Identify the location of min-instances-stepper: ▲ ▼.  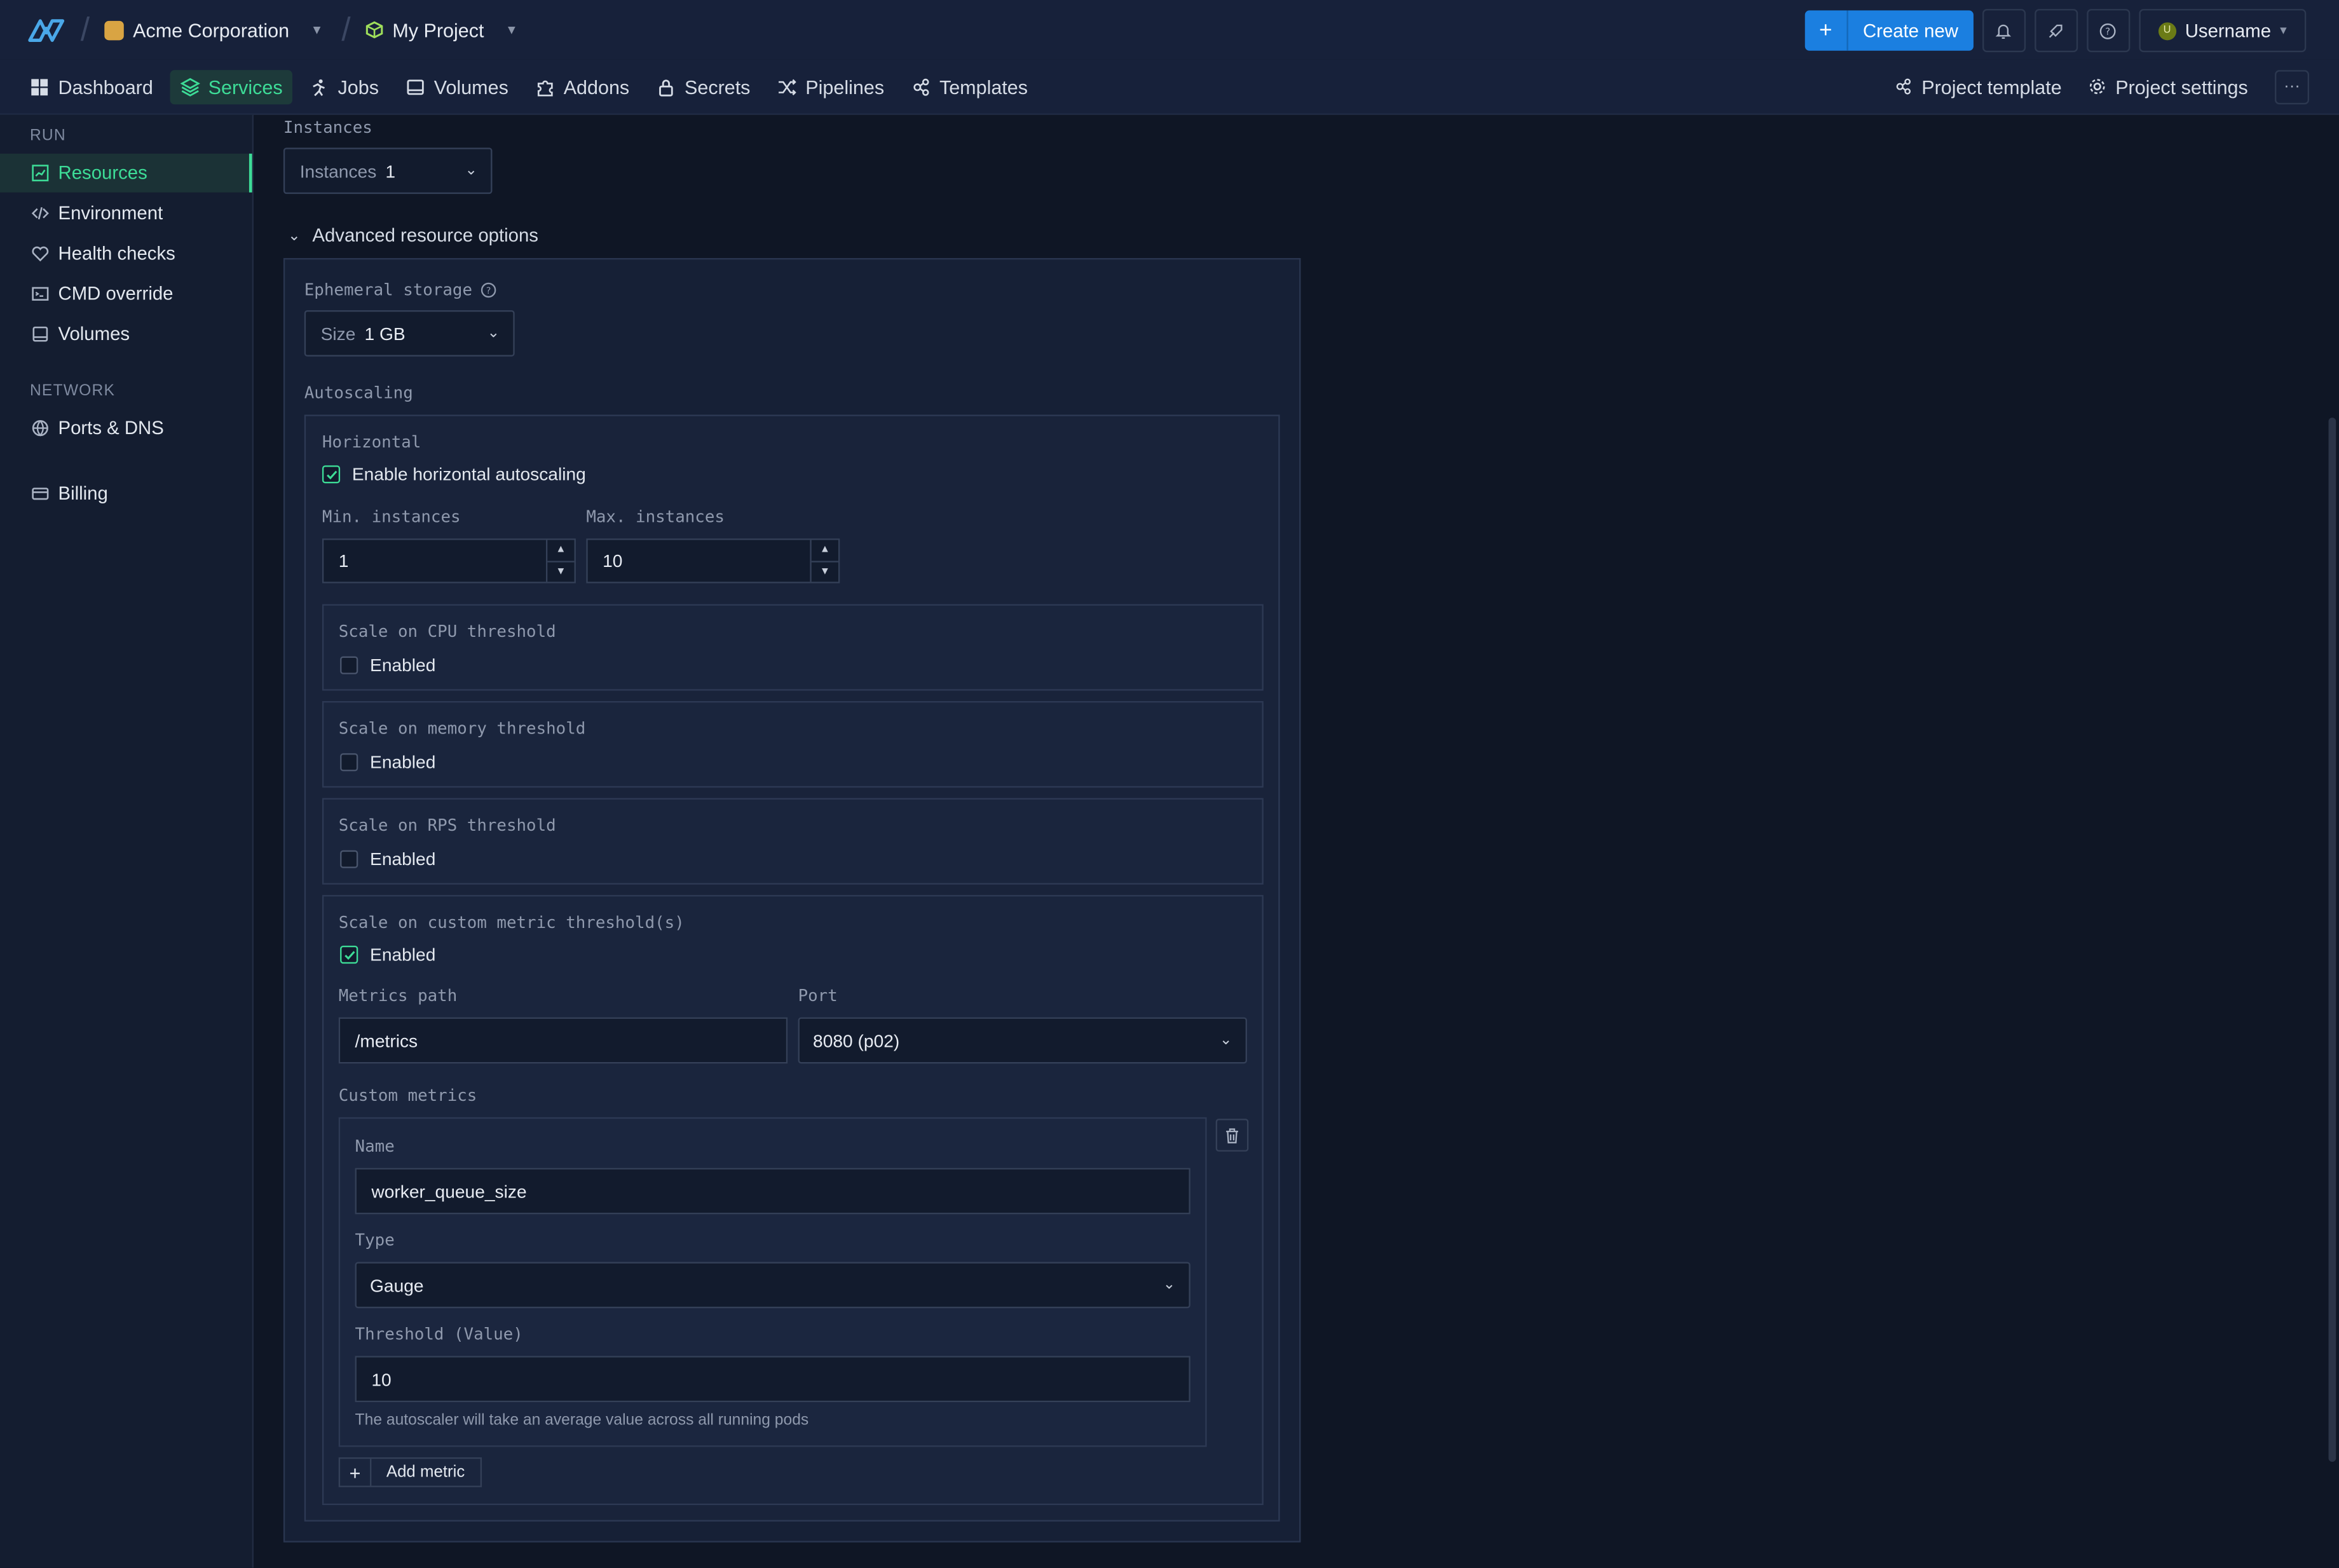
(560, 561).